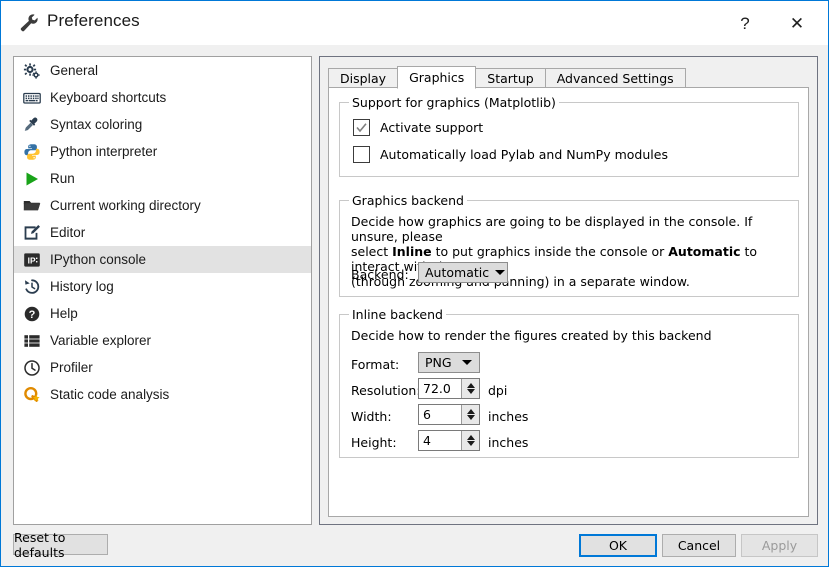 The width and height of the screenshot is (829, 567). Describe the element at coordinates (745, 23) in the screenshot. I see `help-button: ?` at that location.